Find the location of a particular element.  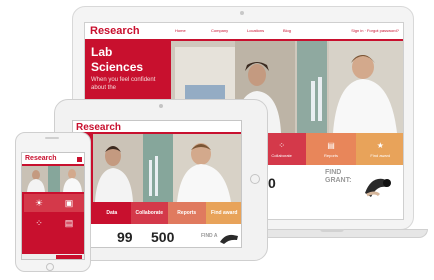

tablet-tile-data: Data is located at coordinates (112, 213).